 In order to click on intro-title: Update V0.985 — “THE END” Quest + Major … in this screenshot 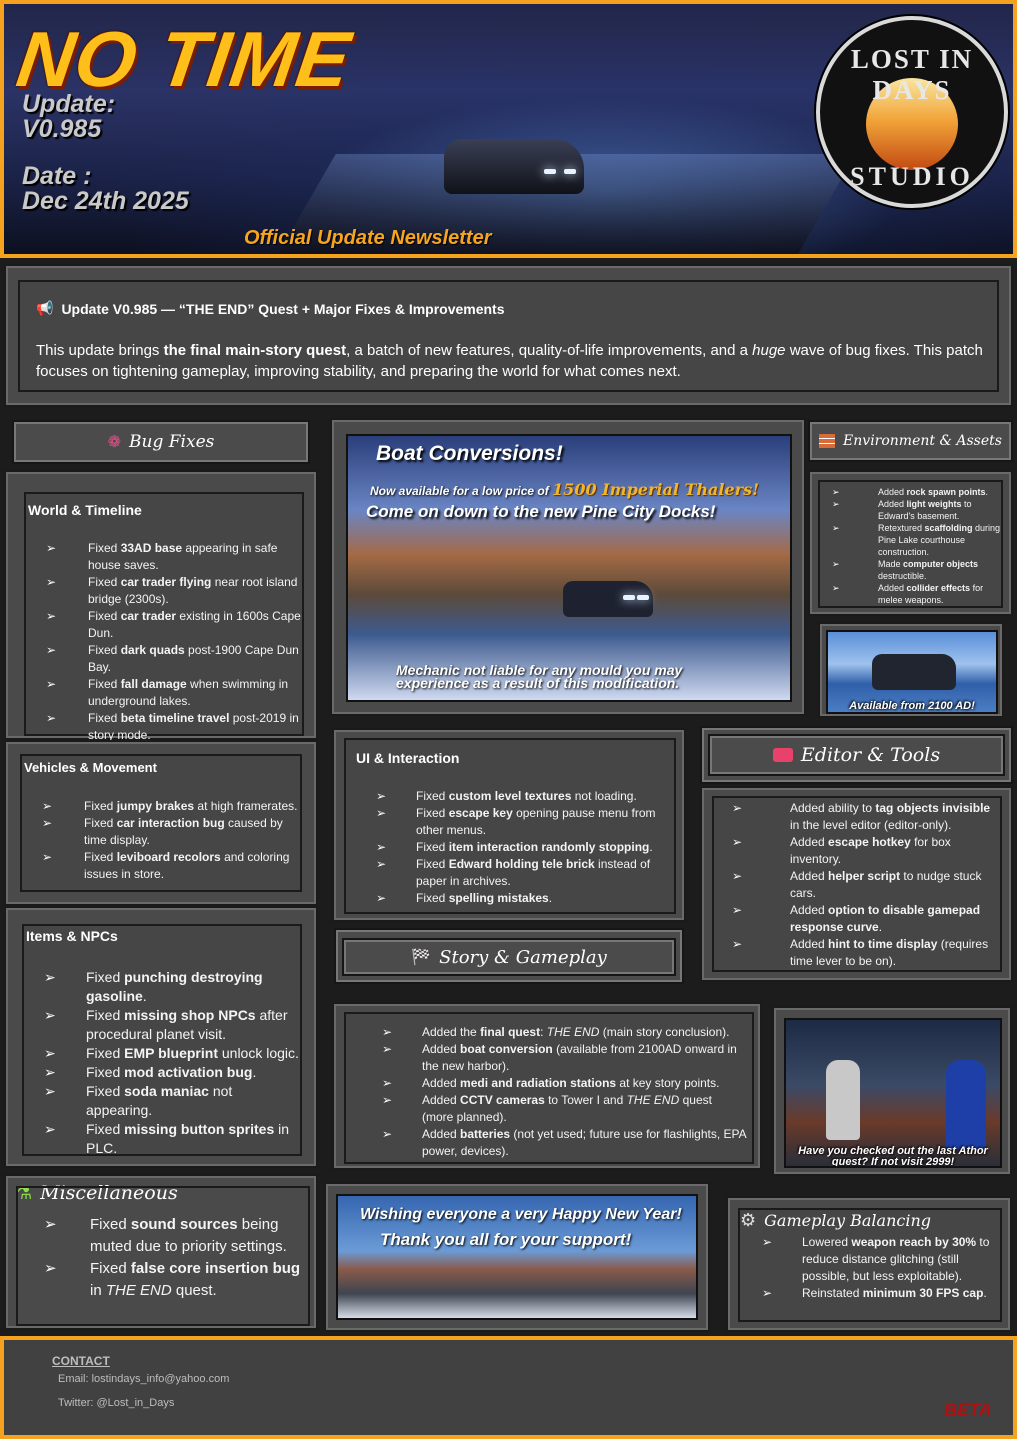, I will do `click(283, 308)`.